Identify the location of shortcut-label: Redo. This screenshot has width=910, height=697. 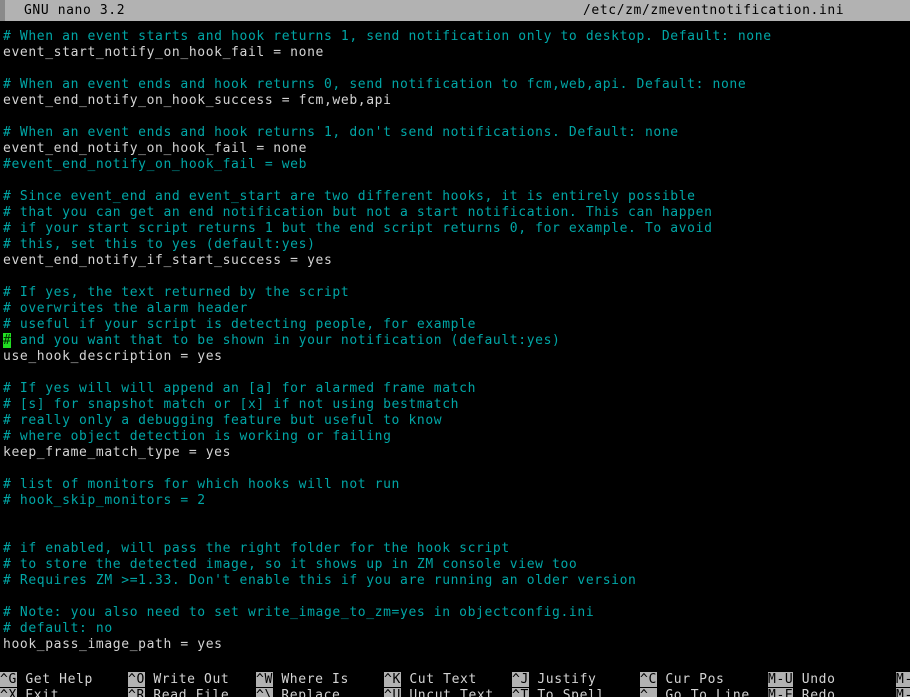
(814, 692).